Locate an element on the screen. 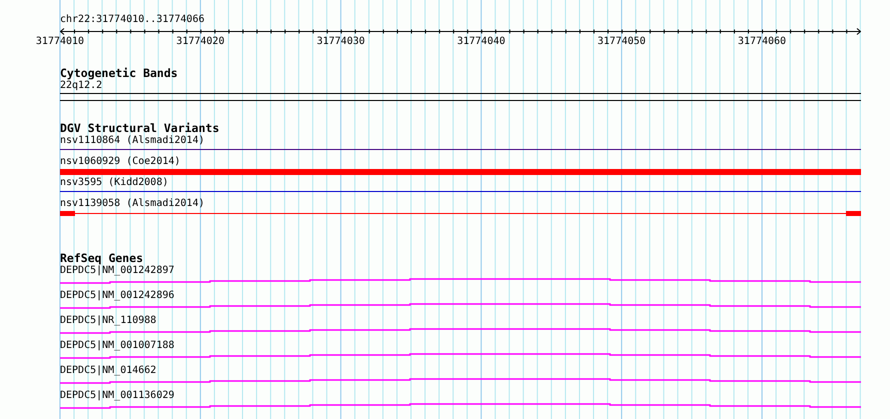 Image resolution: width=890 pixels, height=419 pixels. tick-label: 31774050 is located at coordinates (622, 42).